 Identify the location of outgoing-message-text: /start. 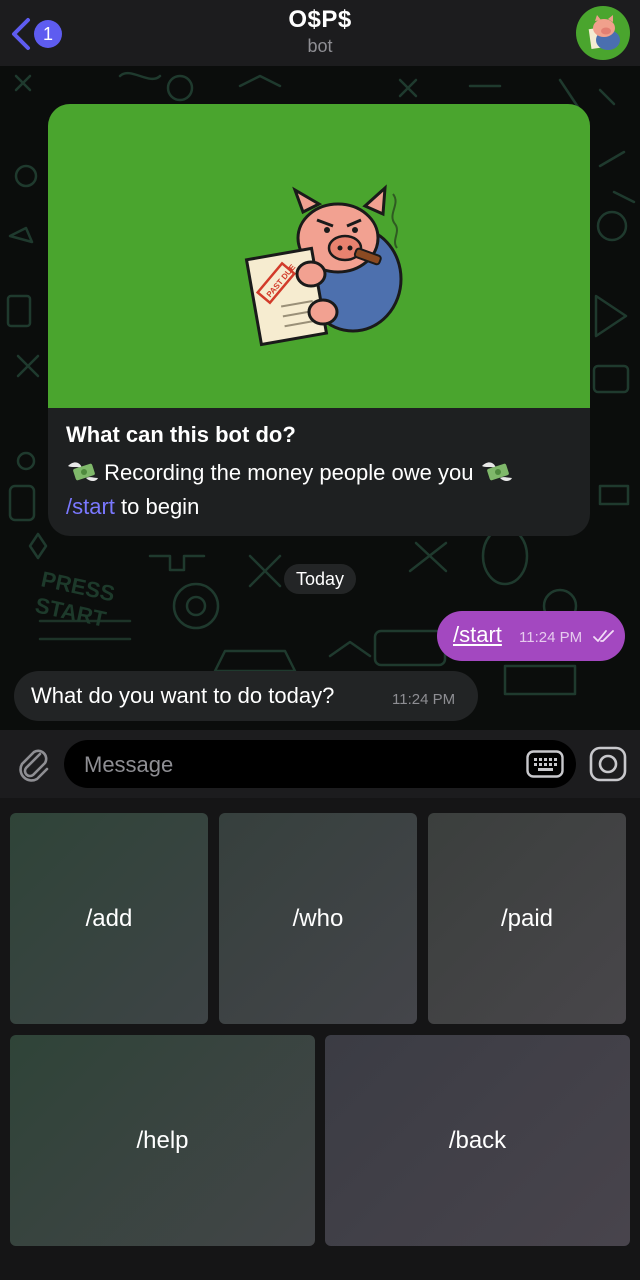
(477, 635).